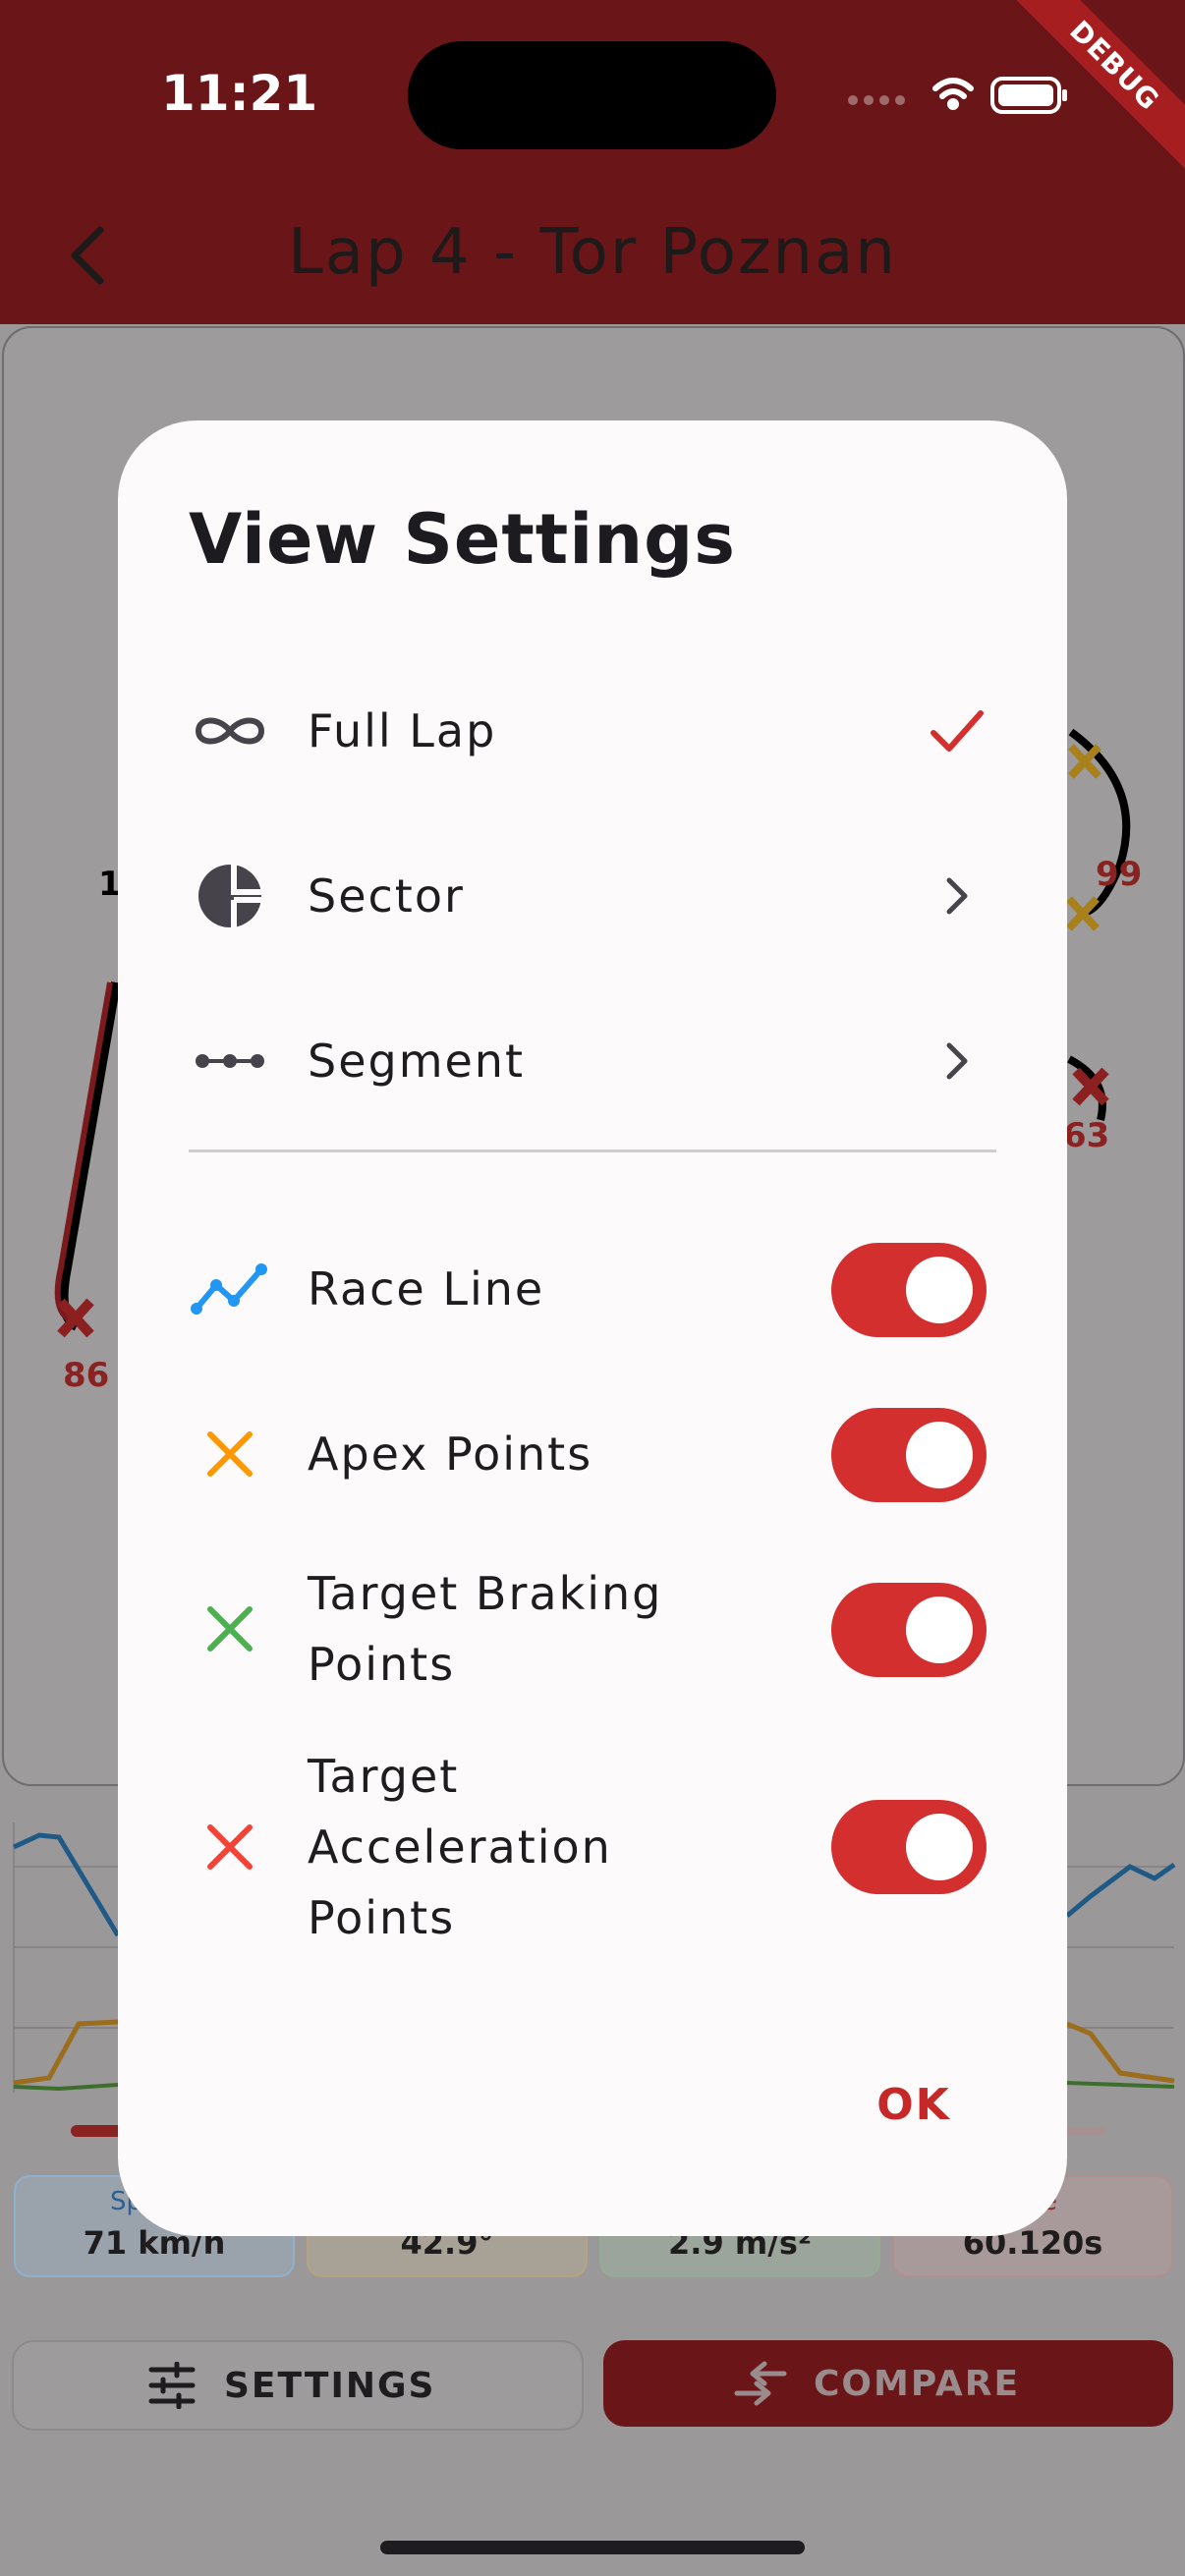  Describe the element at coordinates (486, 1629) in the screenshot. I see `layer-label: Target Braking Points` at that location.